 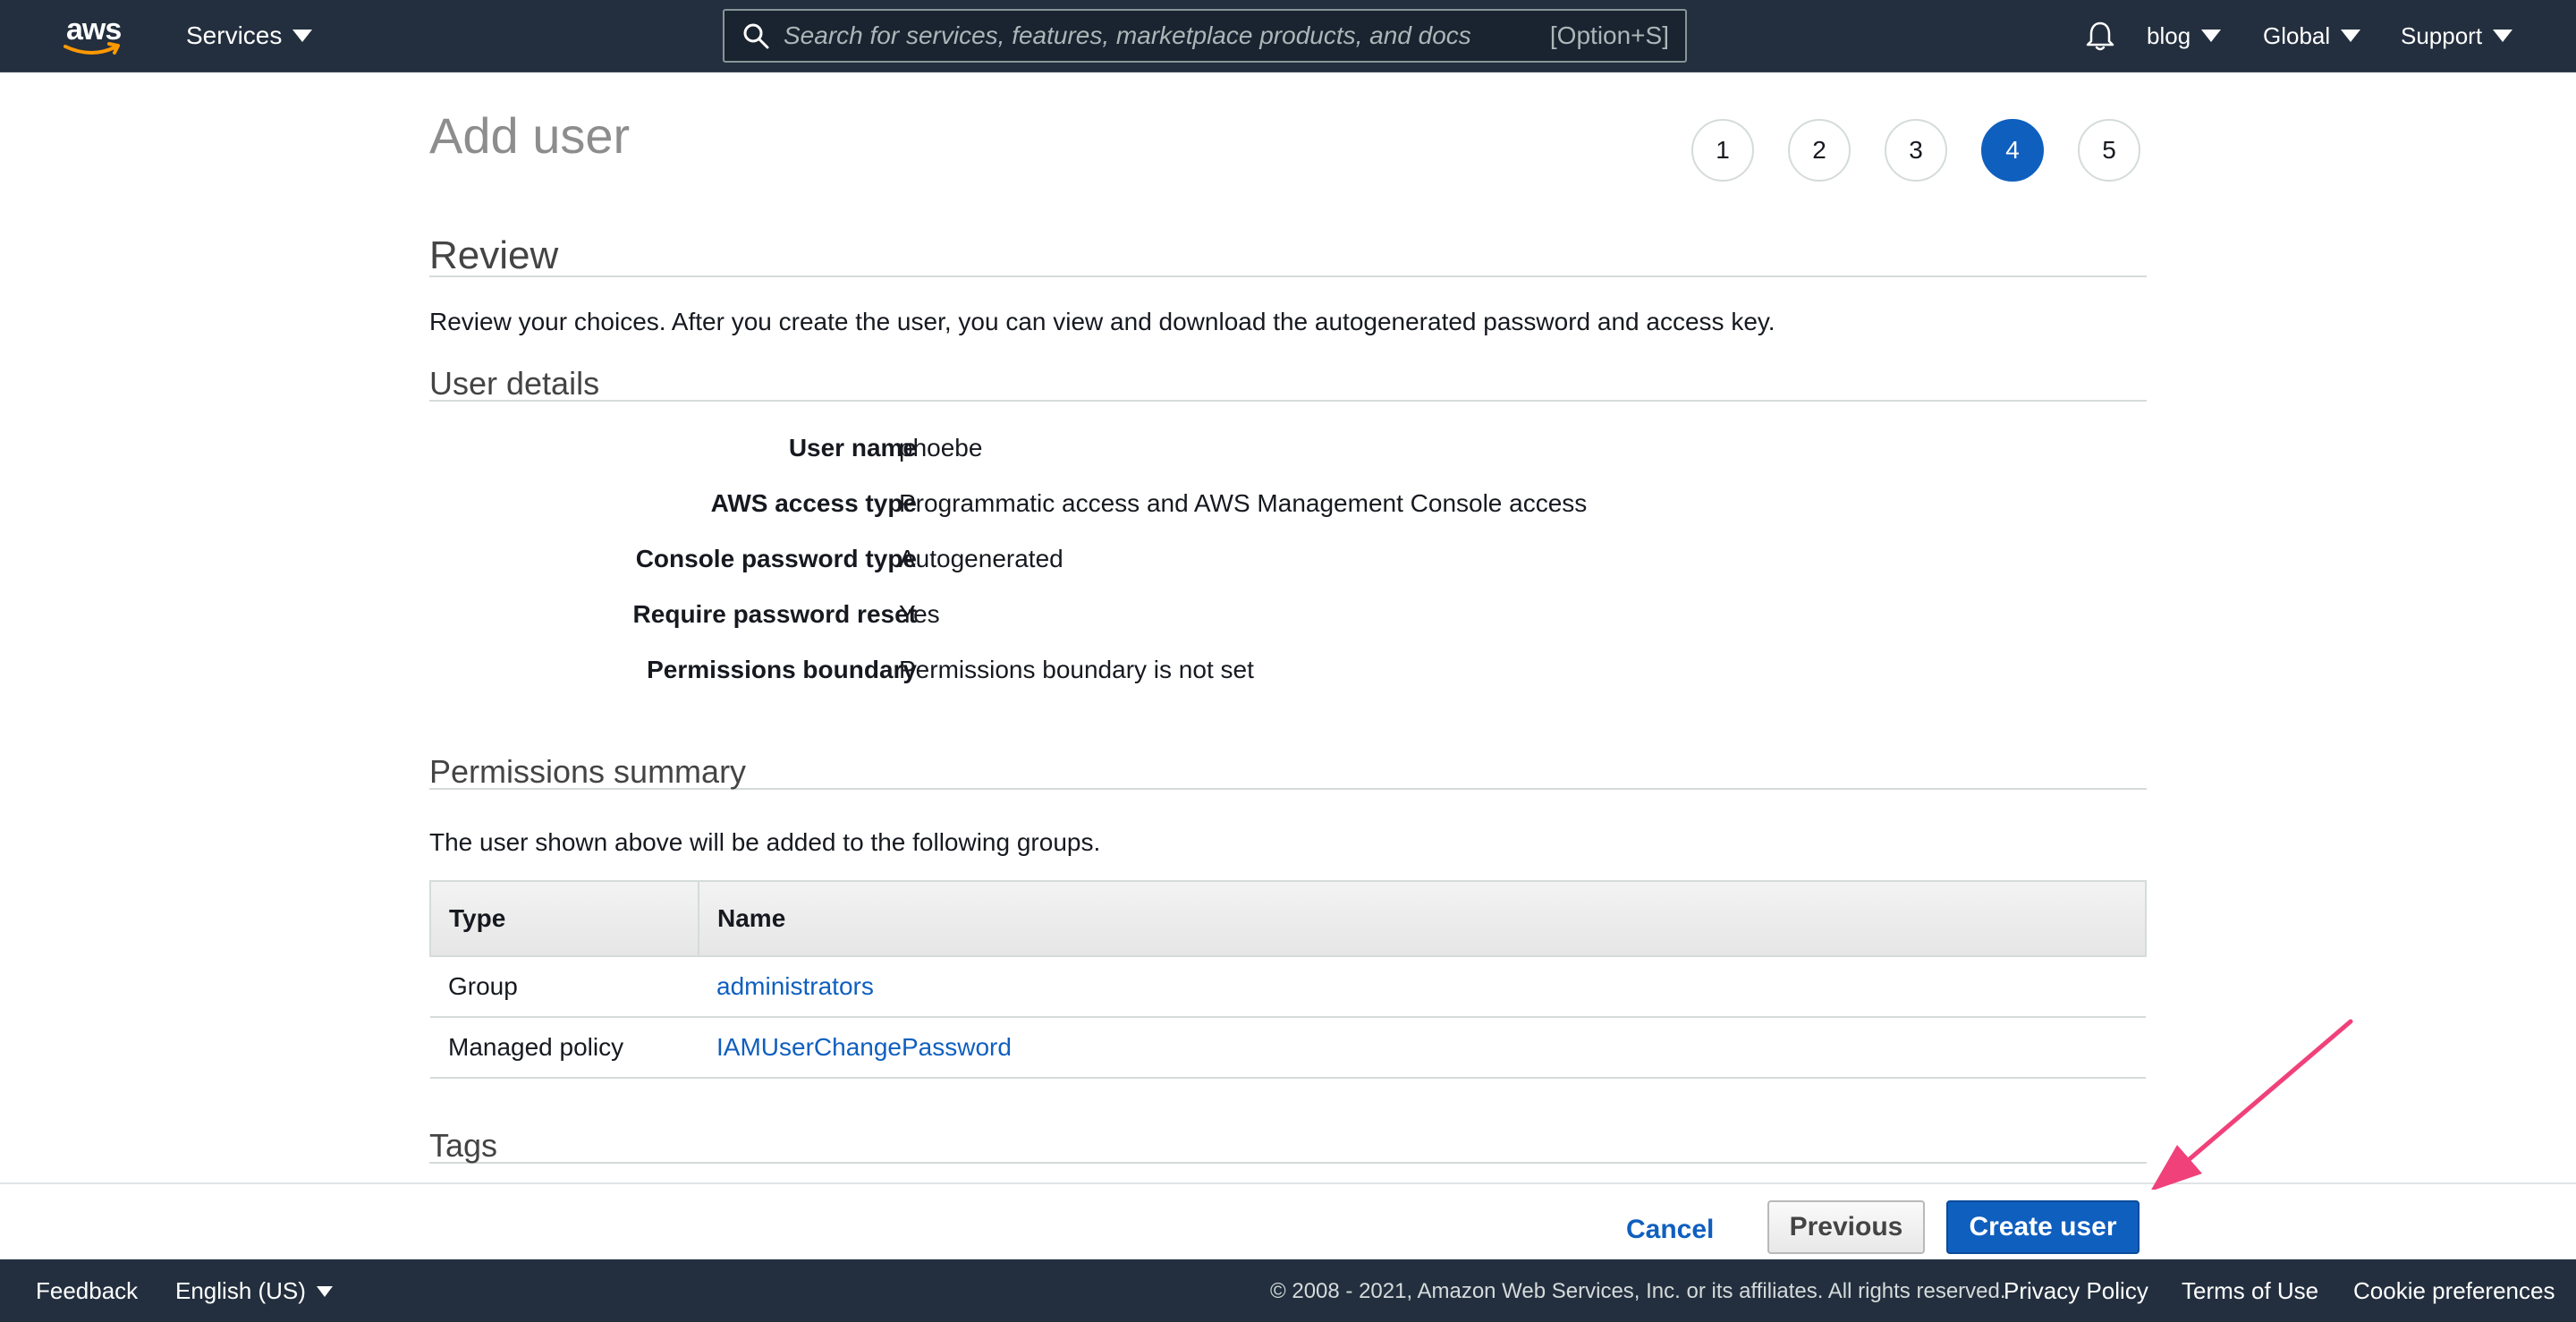 I want to click on table-row: Group administrators, so click(x=1288, y=987).